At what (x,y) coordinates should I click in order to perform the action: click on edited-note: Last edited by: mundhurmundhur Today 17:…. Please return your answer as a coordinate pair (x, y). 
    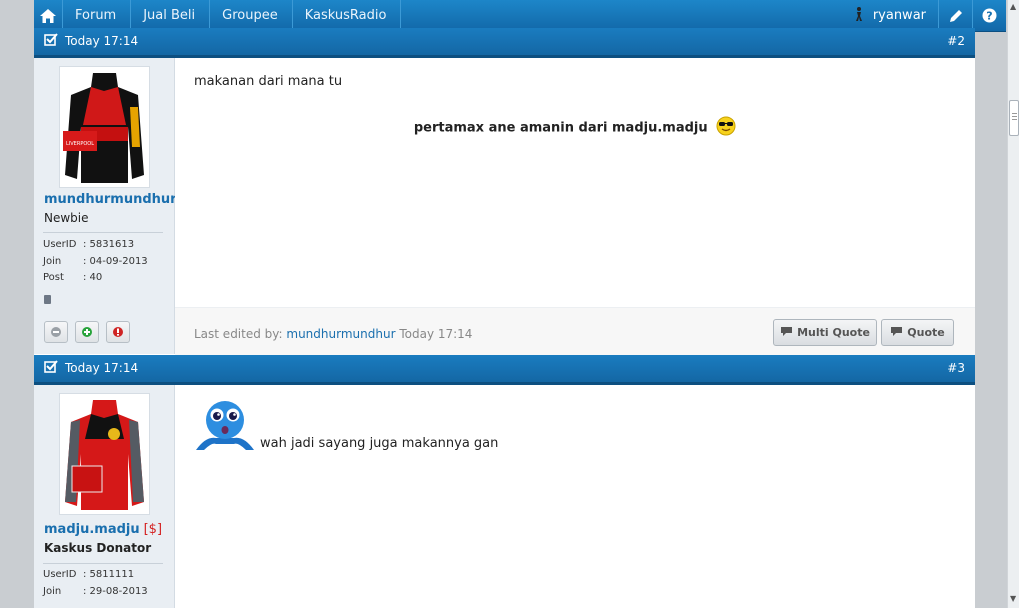
    Looking at the image, I should click on (333, 334).